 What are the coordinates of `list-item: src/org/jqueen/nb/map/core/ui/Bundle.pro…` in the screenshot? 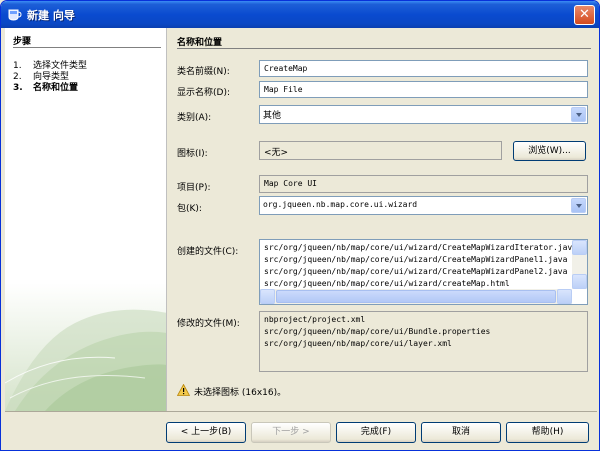 It's located at (377, 331).